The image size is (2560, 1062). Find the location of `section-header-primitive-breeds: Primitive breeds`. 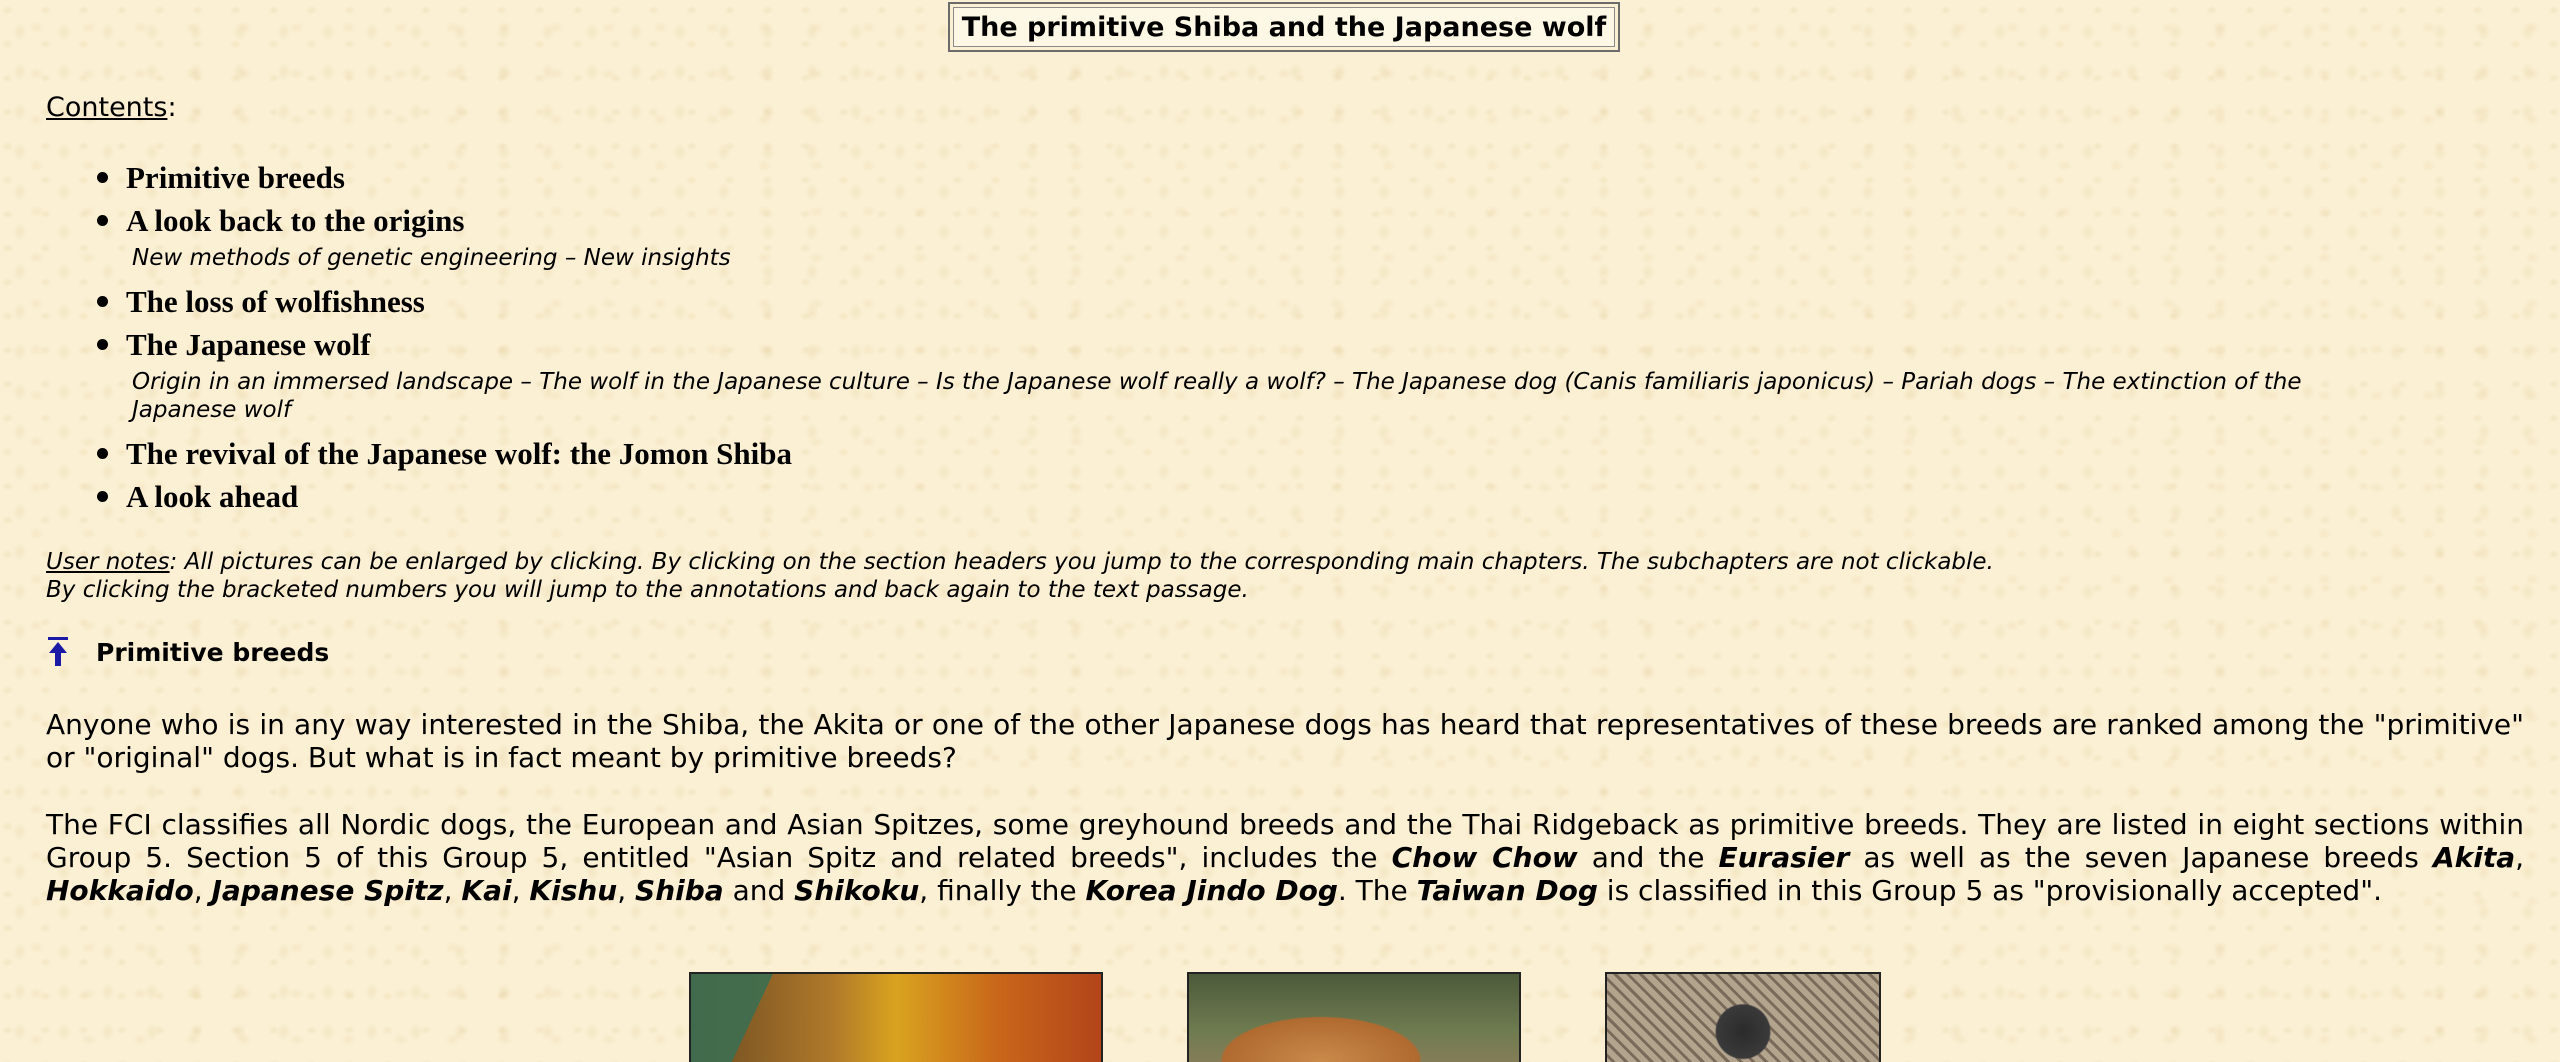

section-header-primitive-breeds: Primitive breeds is located at coordinates (187, 652).